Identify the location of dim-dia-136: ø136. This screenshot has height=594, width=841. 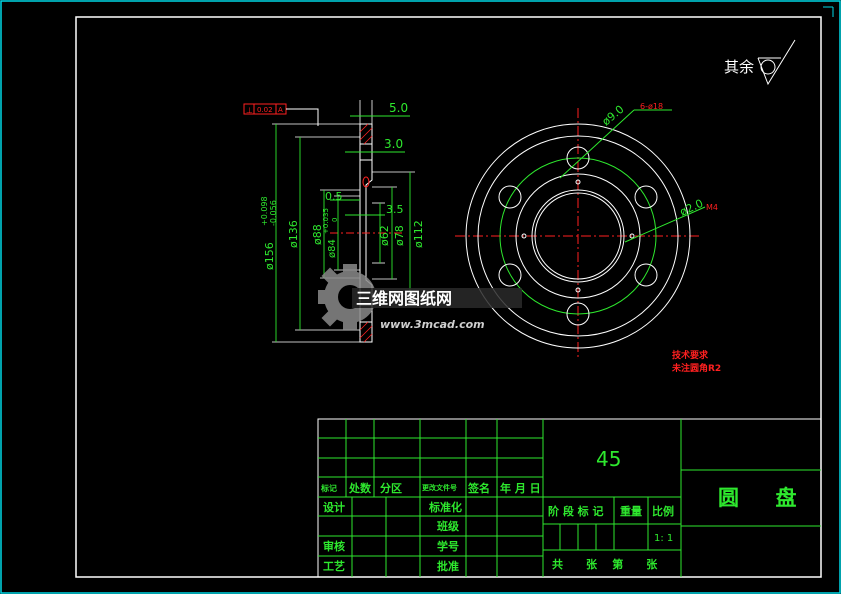
(293, 234).